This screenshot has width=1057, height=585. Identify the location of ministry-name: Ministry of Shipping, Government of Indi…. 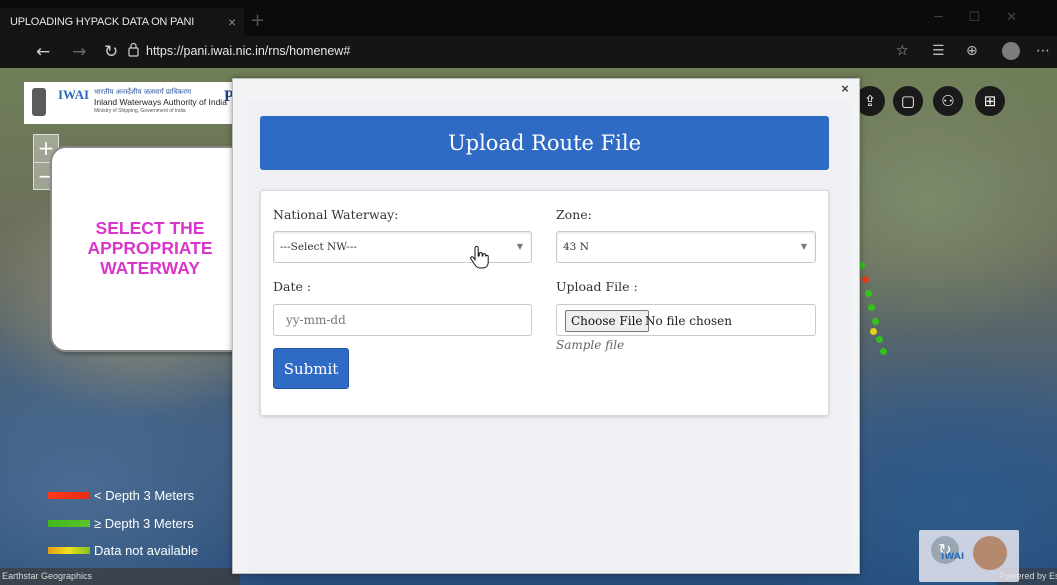
(140, 111).